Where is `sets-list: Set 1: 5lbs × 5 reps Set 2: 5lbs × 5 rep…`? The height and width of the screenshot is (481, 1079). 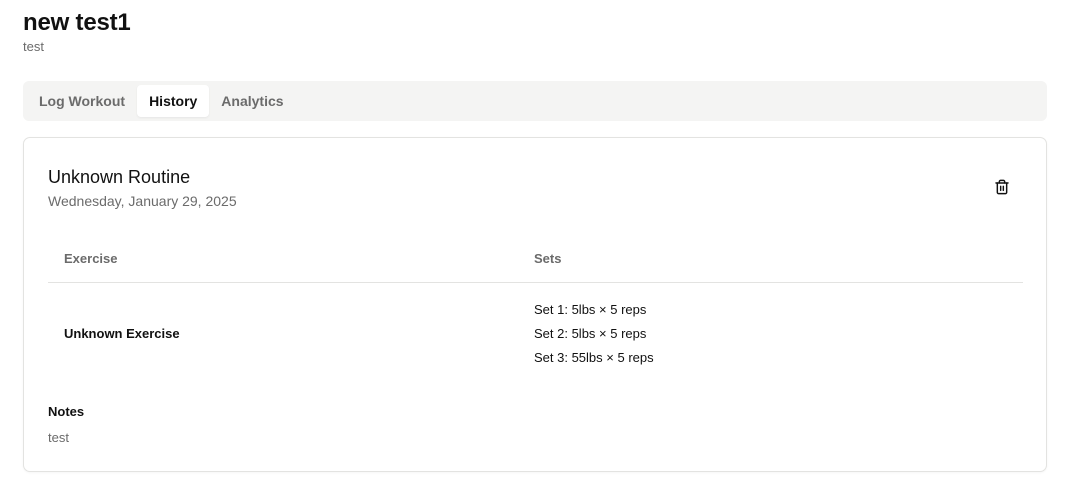 sets-list: Set 1: 5lbs × 5 reps Set 2: 5lbs × 5 rep… is located at coordinates (770, 334).